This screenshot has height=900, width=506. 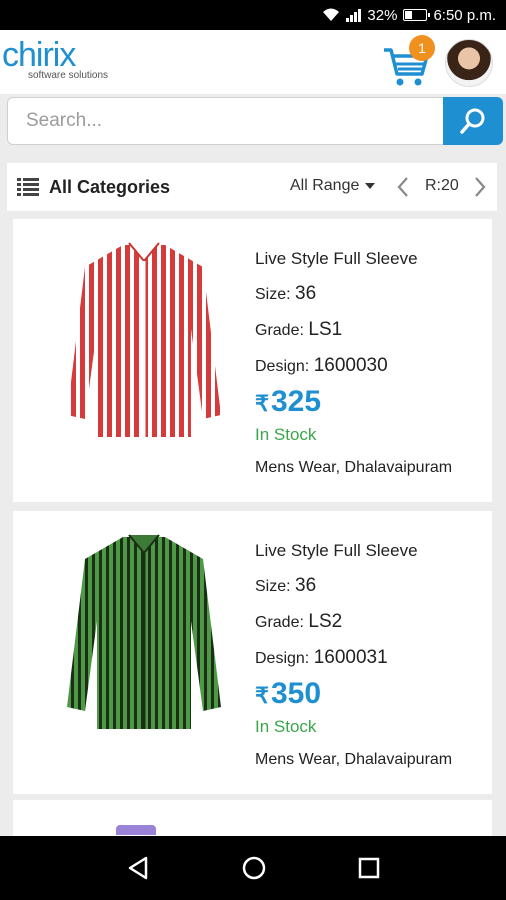 What do you see at coordinates (321, 657) in the screenshot?
I see `product-design: Design: 1600031` at bounding box center [321, 657].